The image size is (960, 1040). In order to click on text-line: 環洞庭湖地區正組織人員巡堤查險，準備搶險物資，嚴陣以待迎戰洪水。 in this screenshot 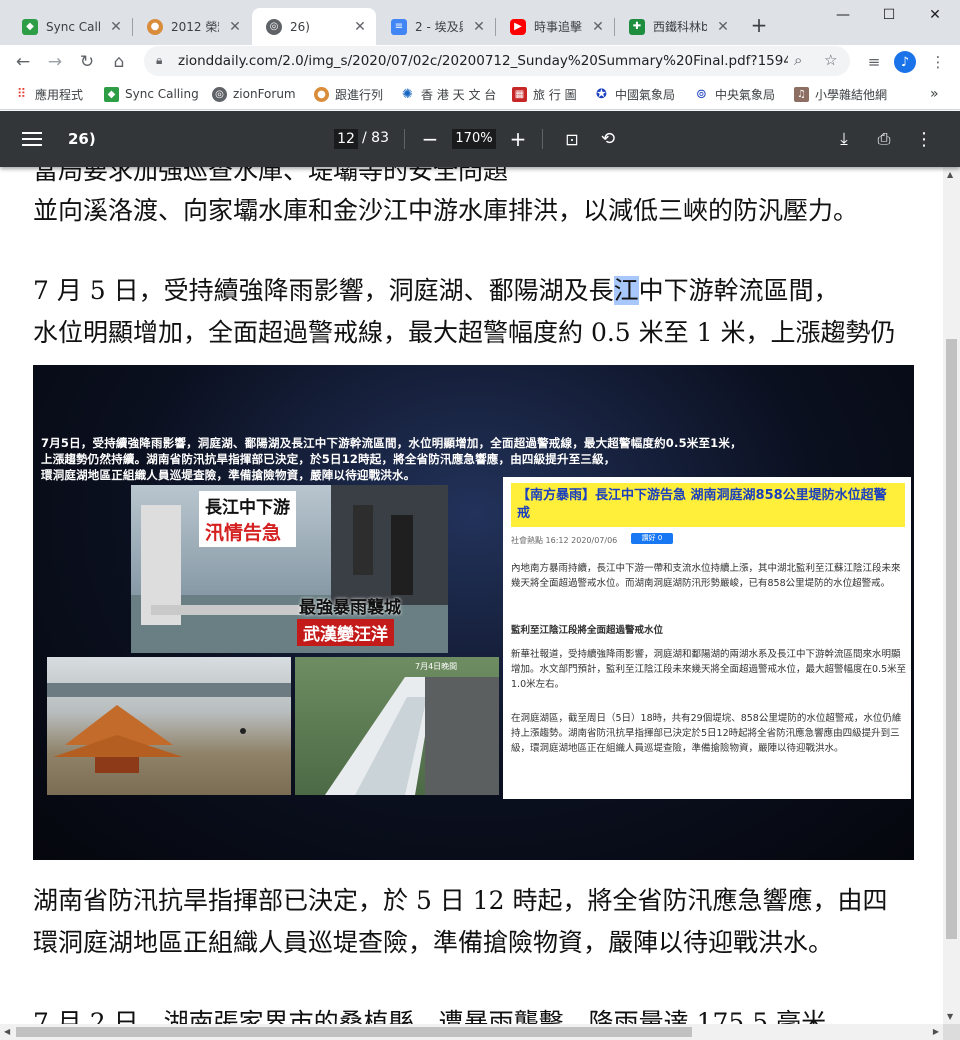, I will do `click(433, 942)`.